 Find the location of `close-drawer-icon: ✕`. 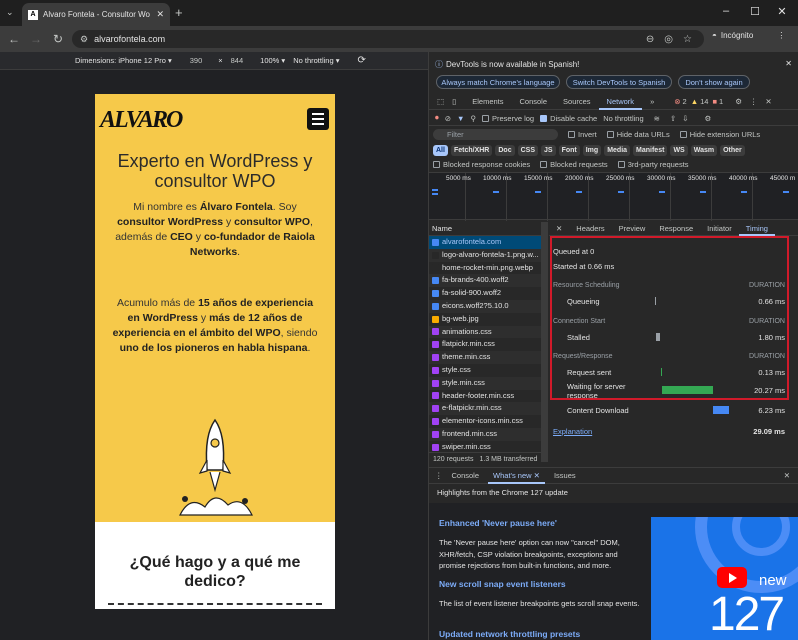

close-drawer-icon: ✕ is located at coordinates (787, 475).